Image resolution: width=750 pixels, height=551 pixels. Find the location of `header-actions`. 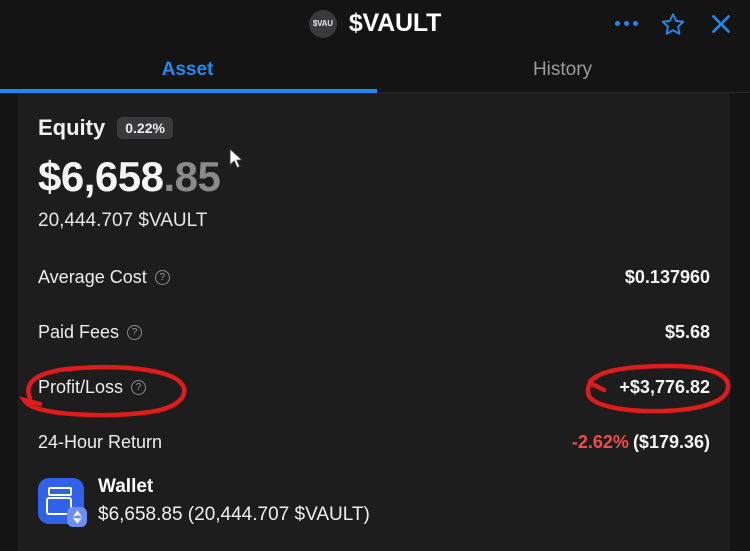

header-actions is located at coordinates (674, 23).